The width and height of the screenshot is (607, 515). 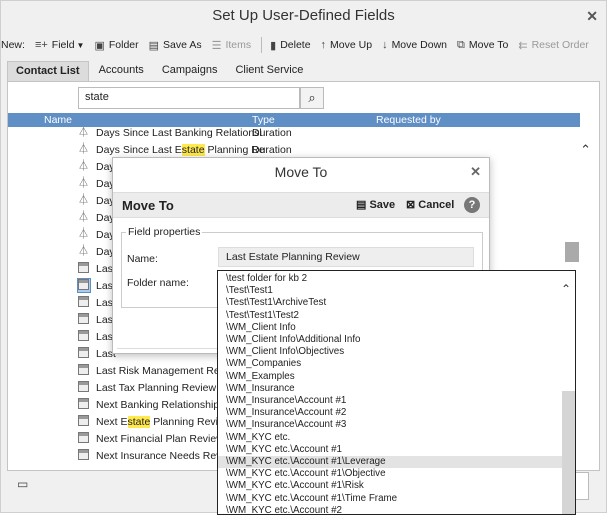 What do you see at coordinates (419, 45) in the screenshot?
I see `move-down-label: Move Down` at bounding box center [419, 45].